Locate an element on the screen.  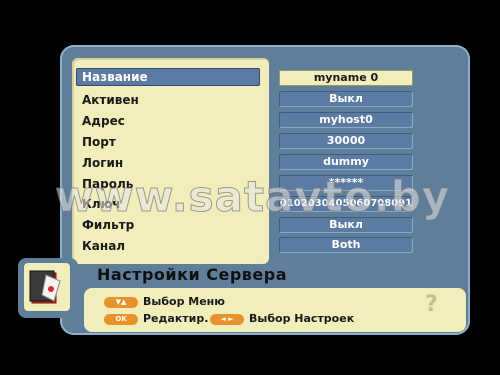
screen-title: Настройки Сервера is located at coordinates (192, 274).